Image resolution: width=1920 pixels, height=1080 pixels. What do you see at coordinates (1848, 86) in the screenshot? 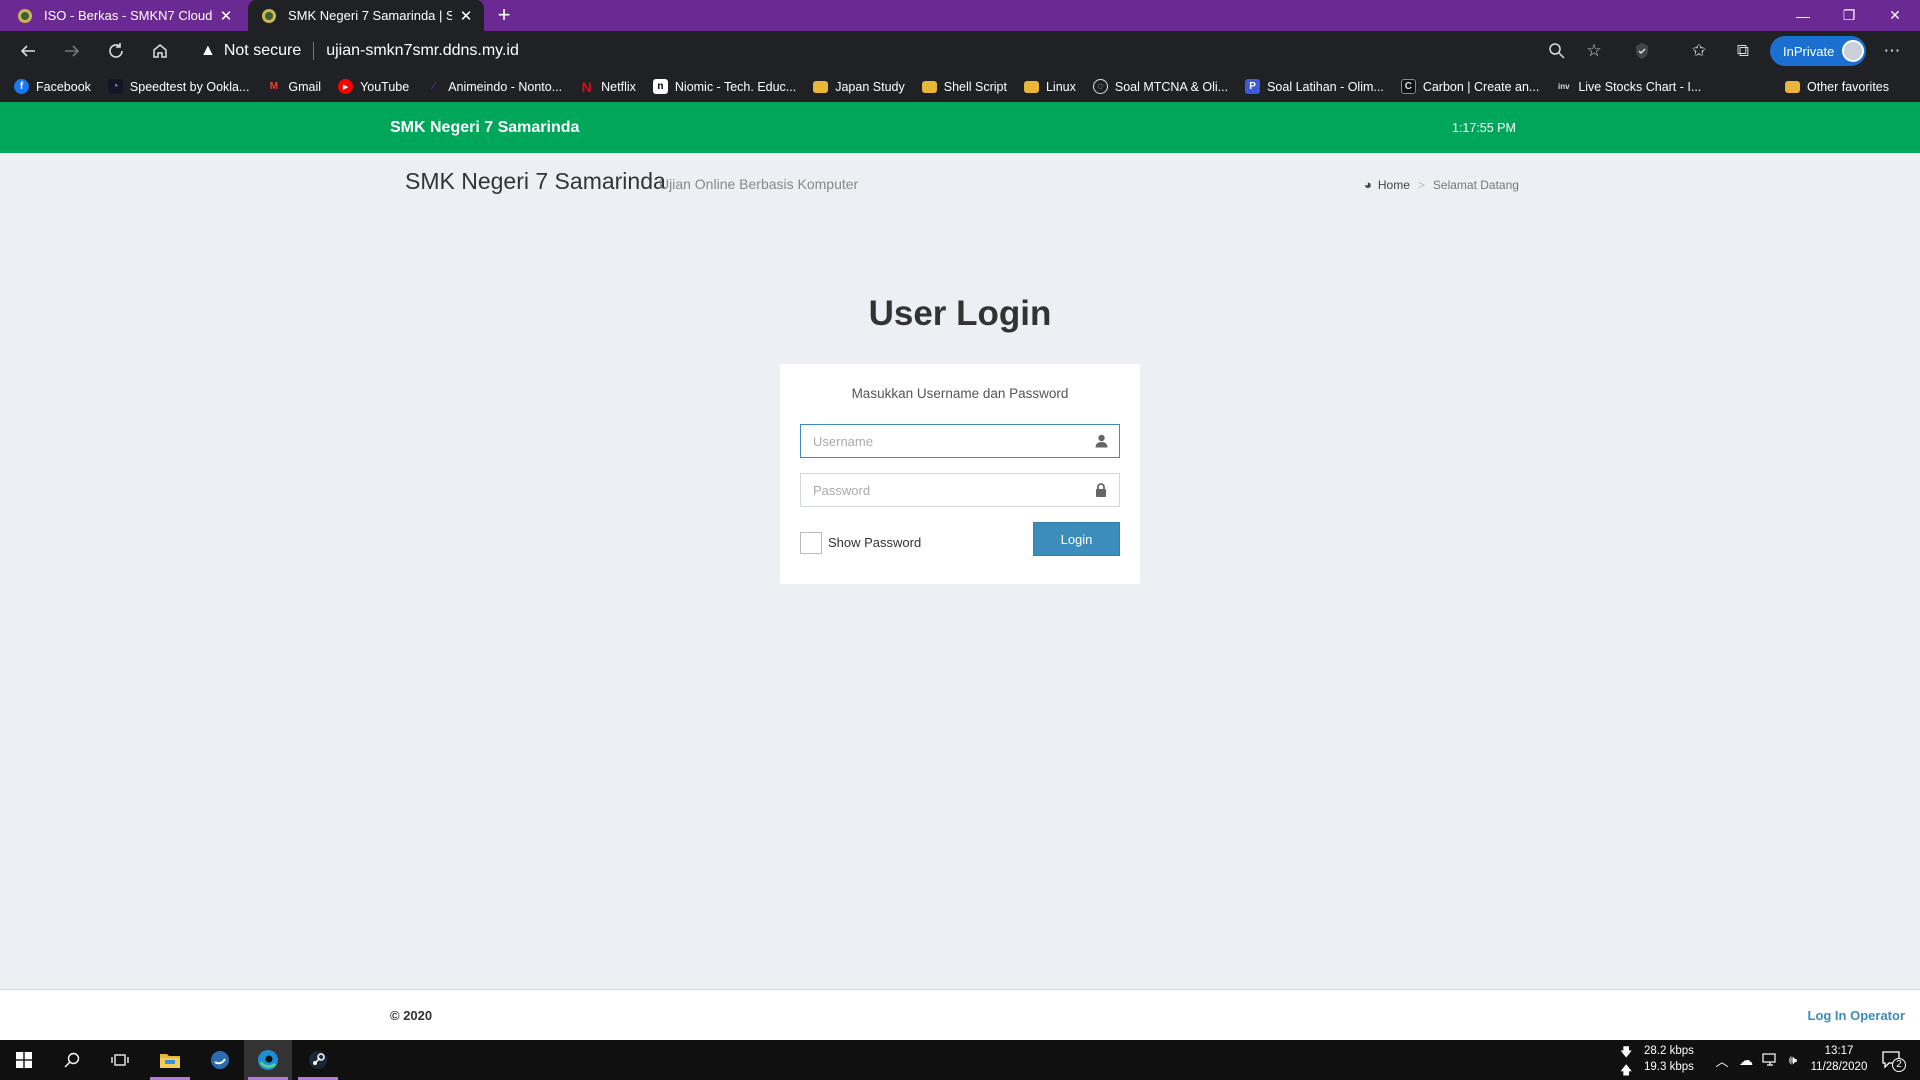
I see `other-favorites-label: Other favorites` at bounding box center [1848, 86].